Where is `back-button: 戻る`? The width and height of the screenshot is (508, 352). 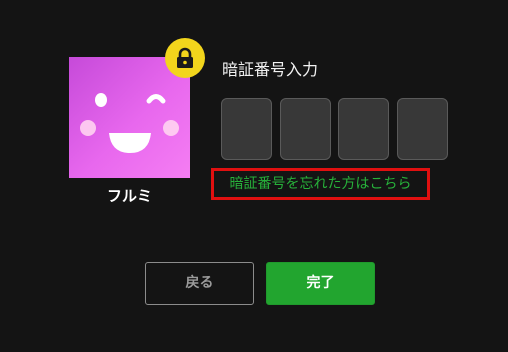 back-button: 戻る is located at coordinates (199, 283).